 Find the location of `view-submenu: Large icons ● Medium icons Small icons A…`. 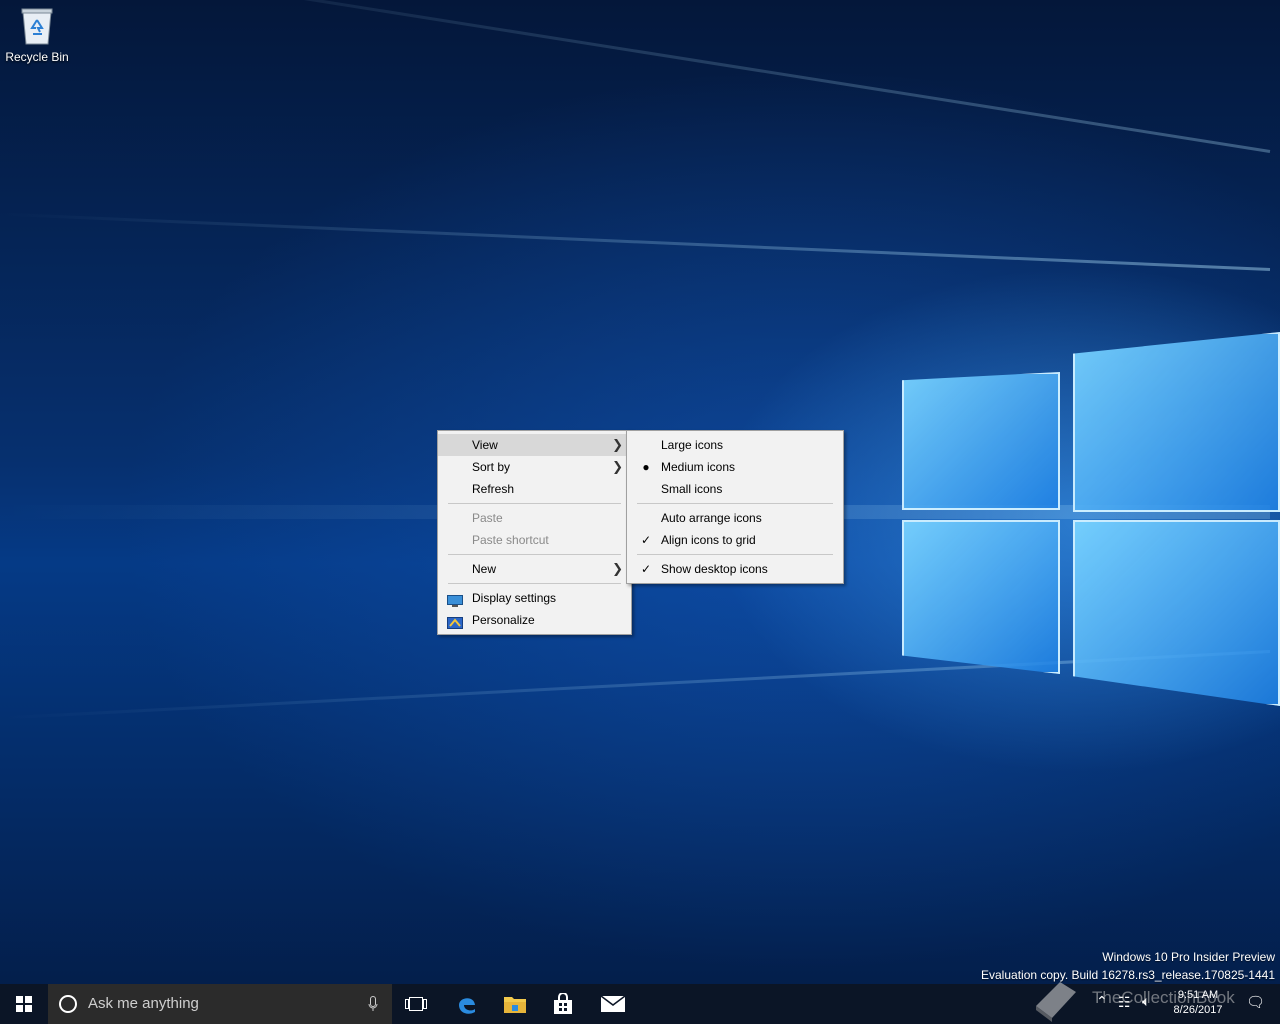

view-submenu: Large icons ● Medium icons Small icons A… is located at coordinates (735, 507).